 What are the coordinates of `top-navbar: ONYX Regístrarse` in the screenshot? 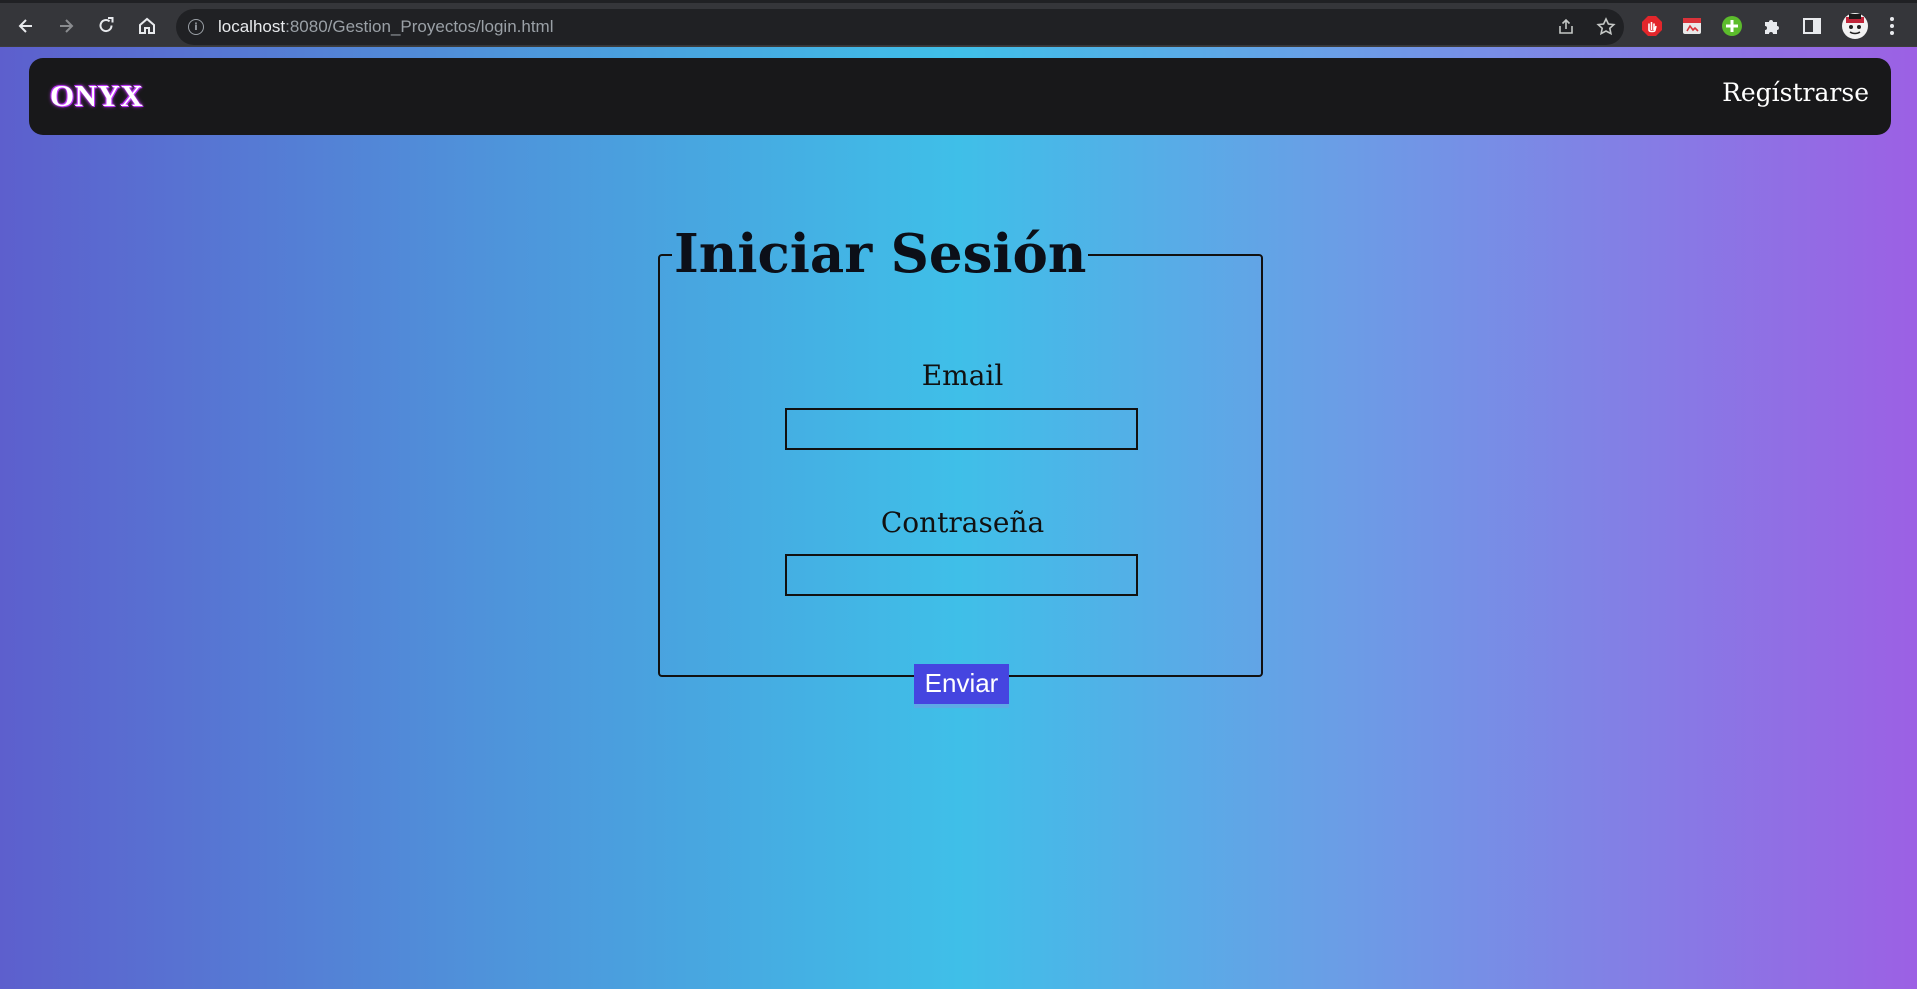 It's located at (960, 96).